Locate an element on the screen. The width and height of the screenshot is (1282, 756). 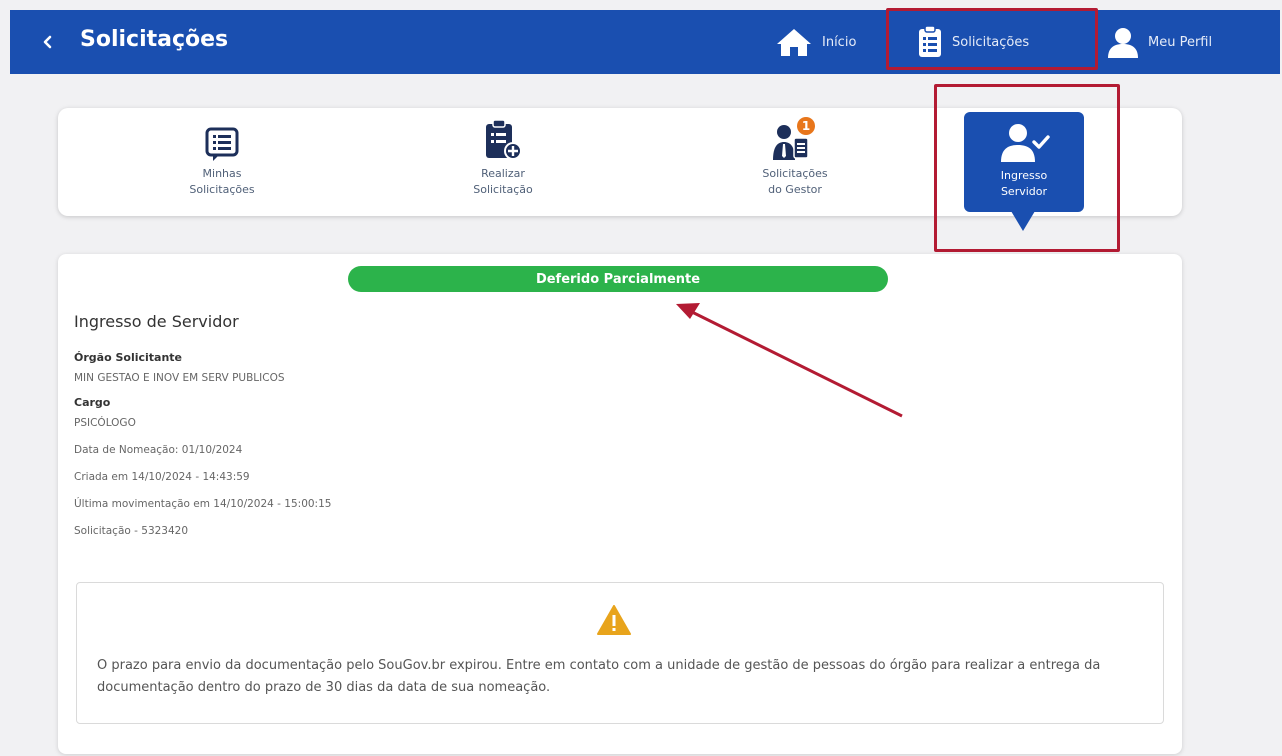
cargo-label: Cargo is located at coordinates (92, 402).